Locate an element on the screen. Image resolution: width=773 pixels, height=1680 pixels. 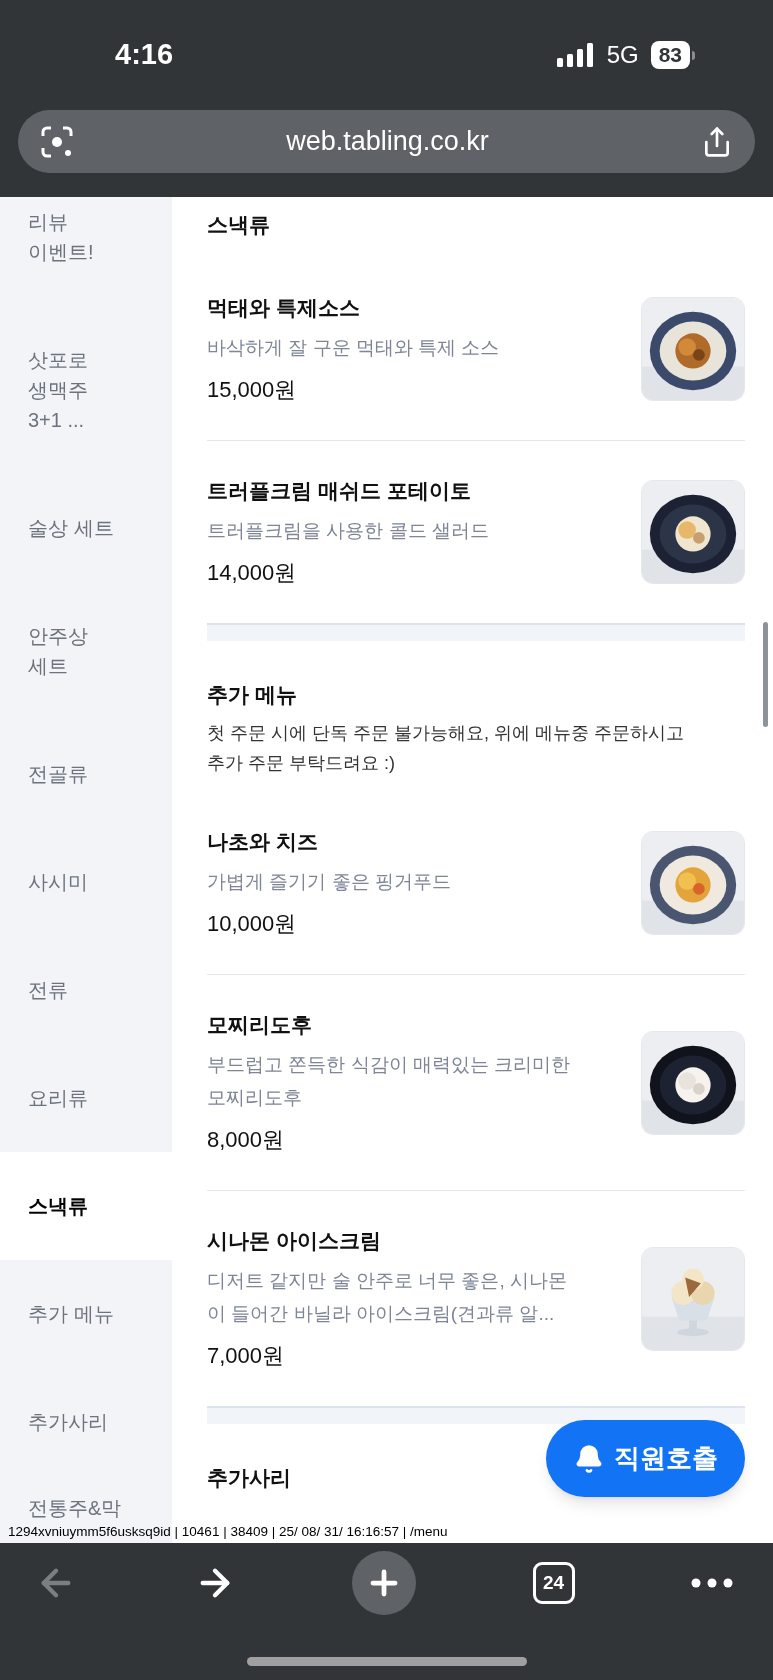
section-title: 추가사리 is located at coordinates (249, 1478).